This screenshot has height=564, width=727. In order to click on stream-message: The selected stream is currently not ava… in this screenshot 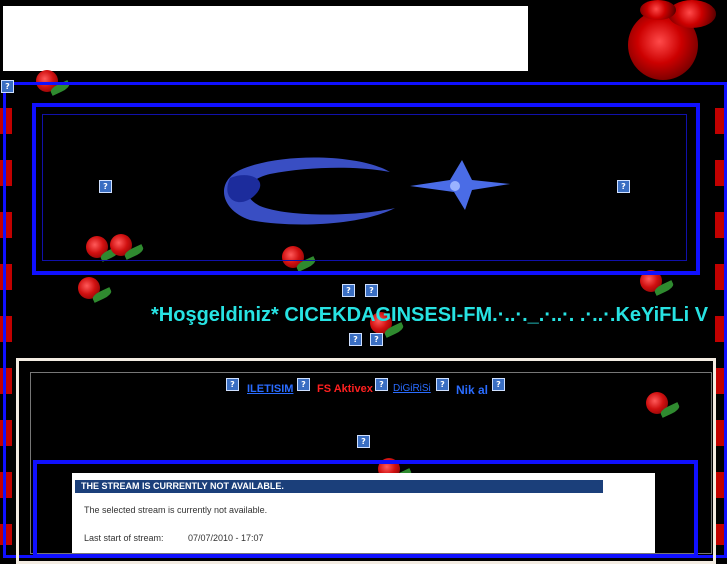, I will do `click(176, 510)`.